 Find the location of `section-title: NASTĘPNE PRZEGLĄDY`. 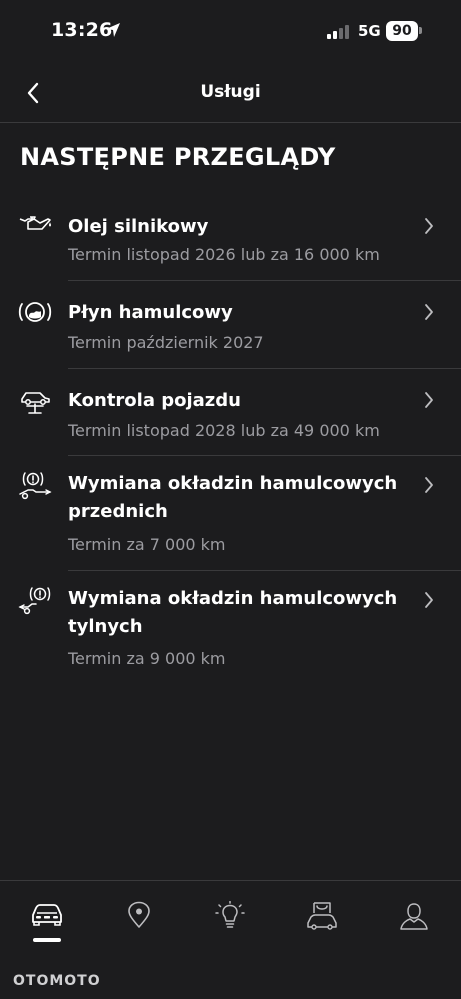

section-title: NASTĘPNE PRZEGLĄDY is located at coordinates (178, 157).